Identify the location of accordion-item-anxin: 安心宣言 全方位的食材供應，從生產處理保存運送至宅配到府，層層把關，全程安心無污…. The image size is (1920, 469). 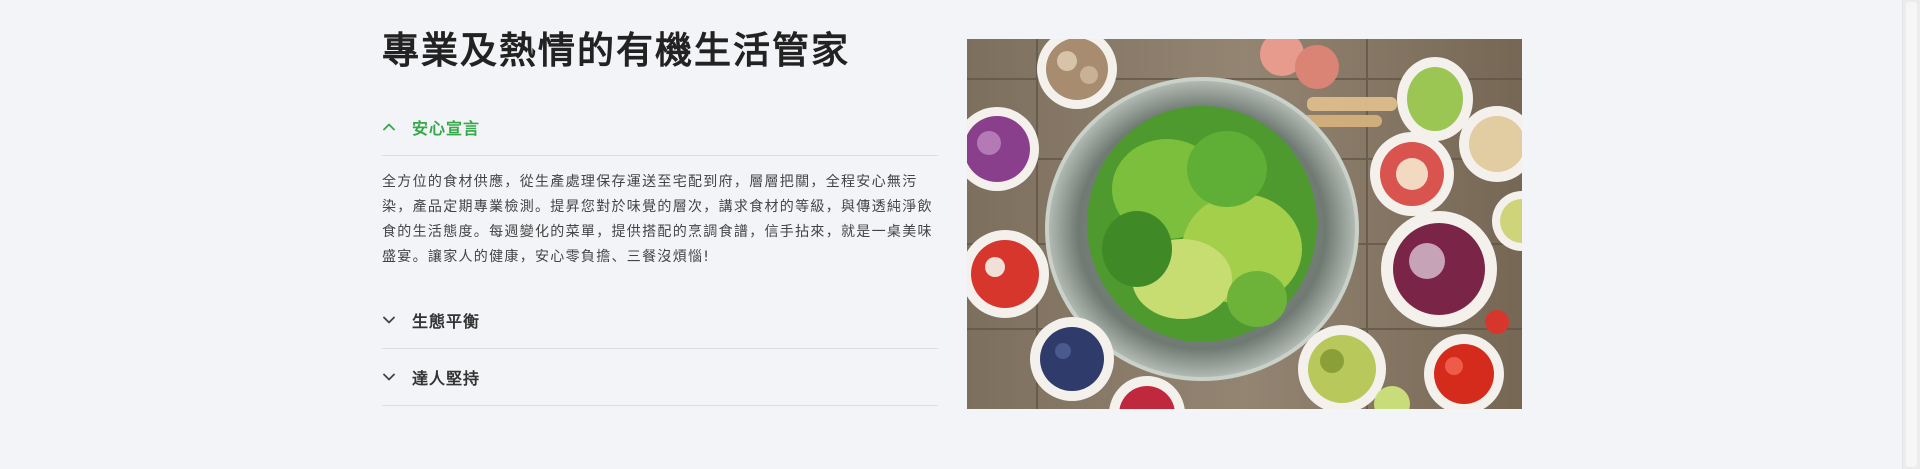
(660, 184).